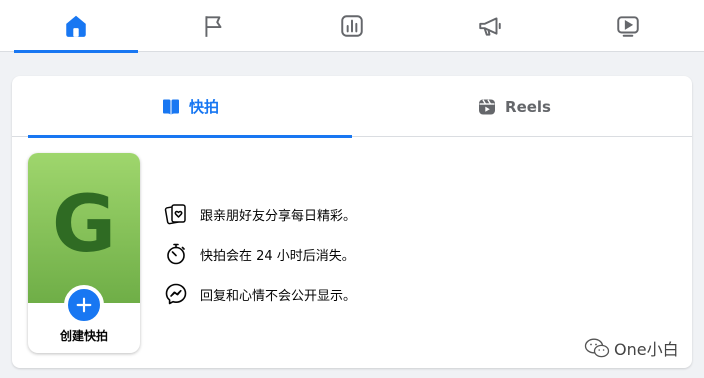 The height and width of the screenshot is (378, 704). I want to click on feature-expire: 快拍会在 24 小时后消失。, so click(260, 254).